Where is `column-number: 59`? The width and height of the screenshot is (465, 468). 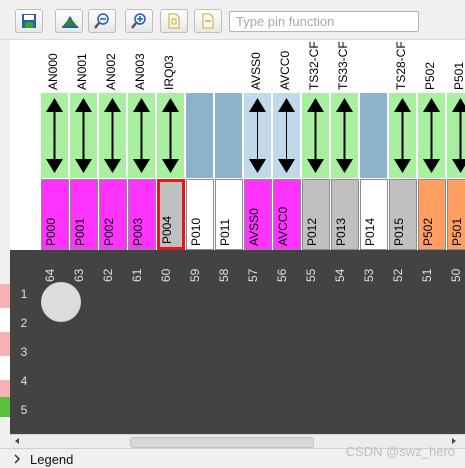
column-number: 59 is located at coordinates (200, 268).